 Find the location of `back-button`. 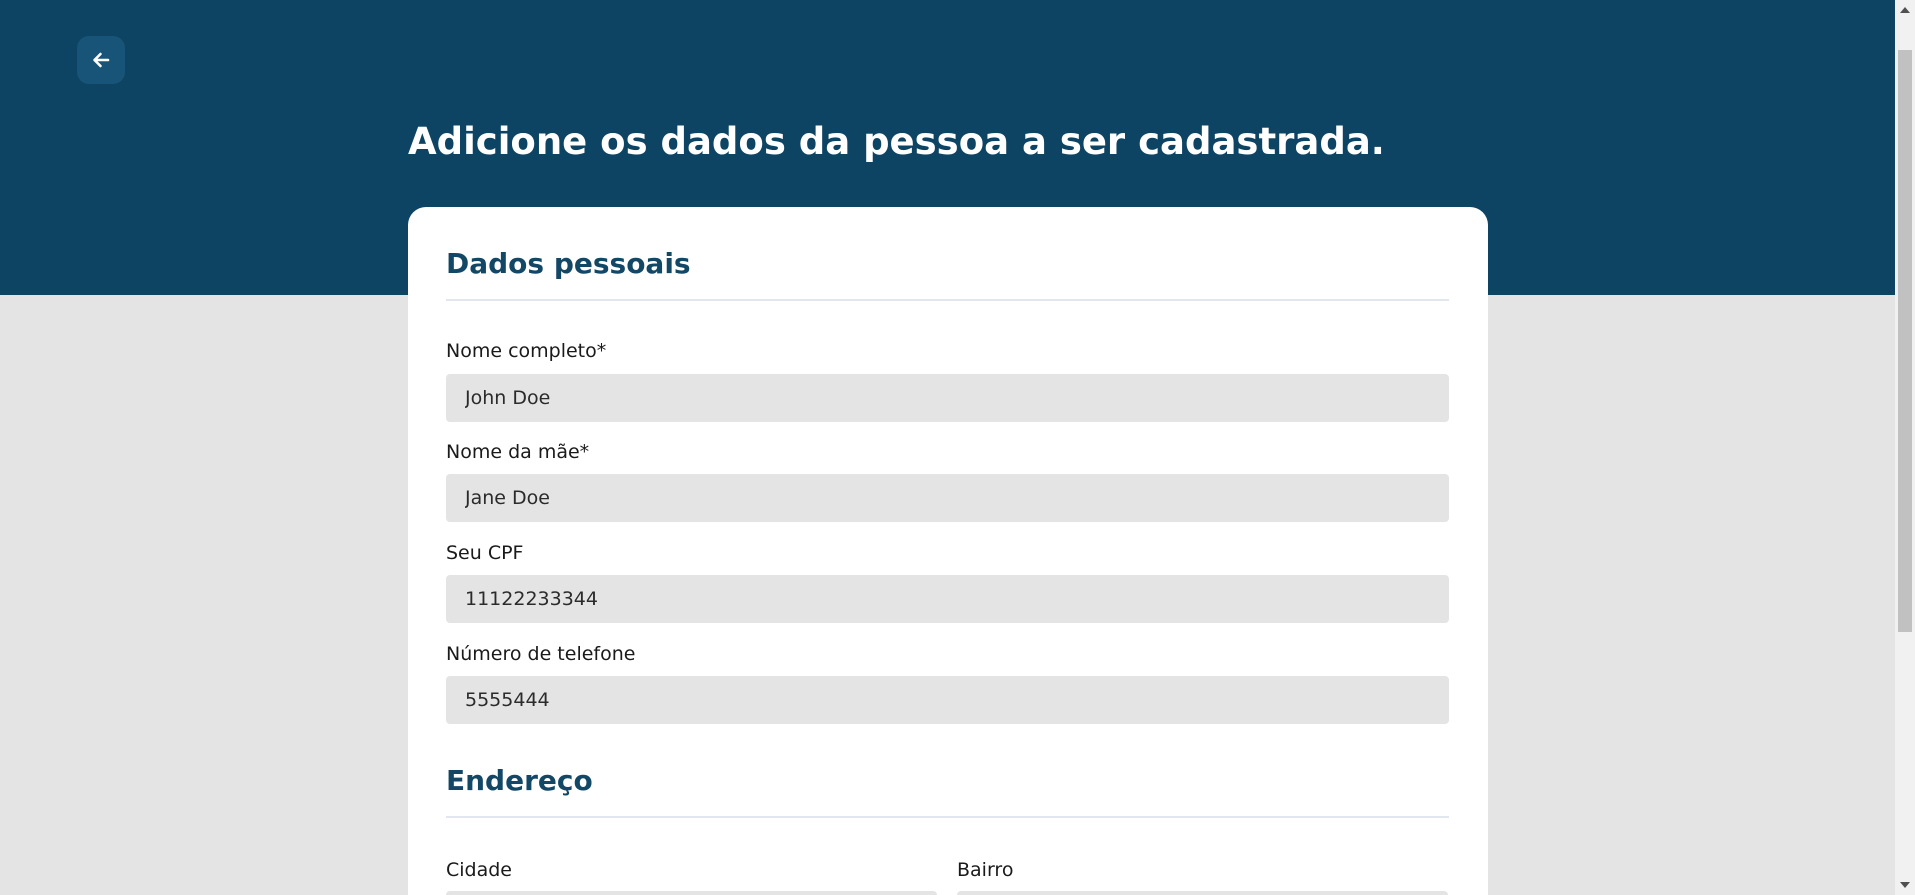

back-button is located at coordinates (101, 60).